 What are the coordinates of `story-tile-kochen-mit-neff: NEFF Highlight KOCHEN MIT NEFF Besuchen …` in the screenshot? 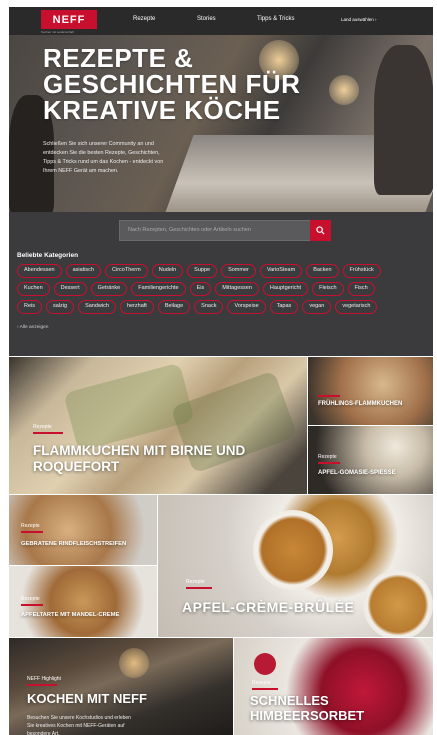 It's located at (121, 686).